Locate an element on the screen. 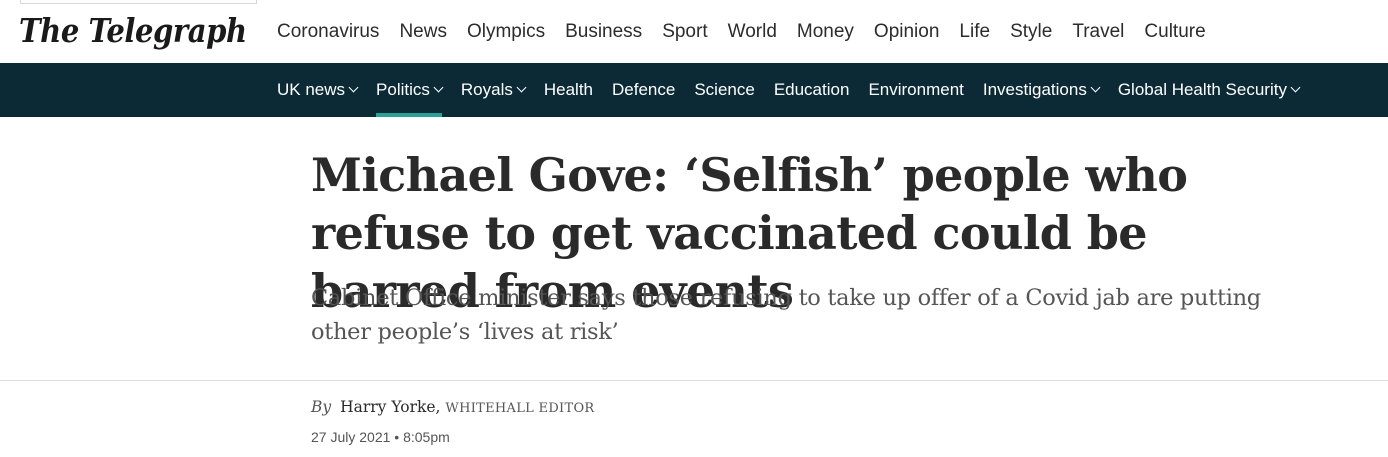 Image resolution: width=1388 pixels, height=457 pixels. subnav-item-uk-news: UK news is located at coordinates (318, 90).